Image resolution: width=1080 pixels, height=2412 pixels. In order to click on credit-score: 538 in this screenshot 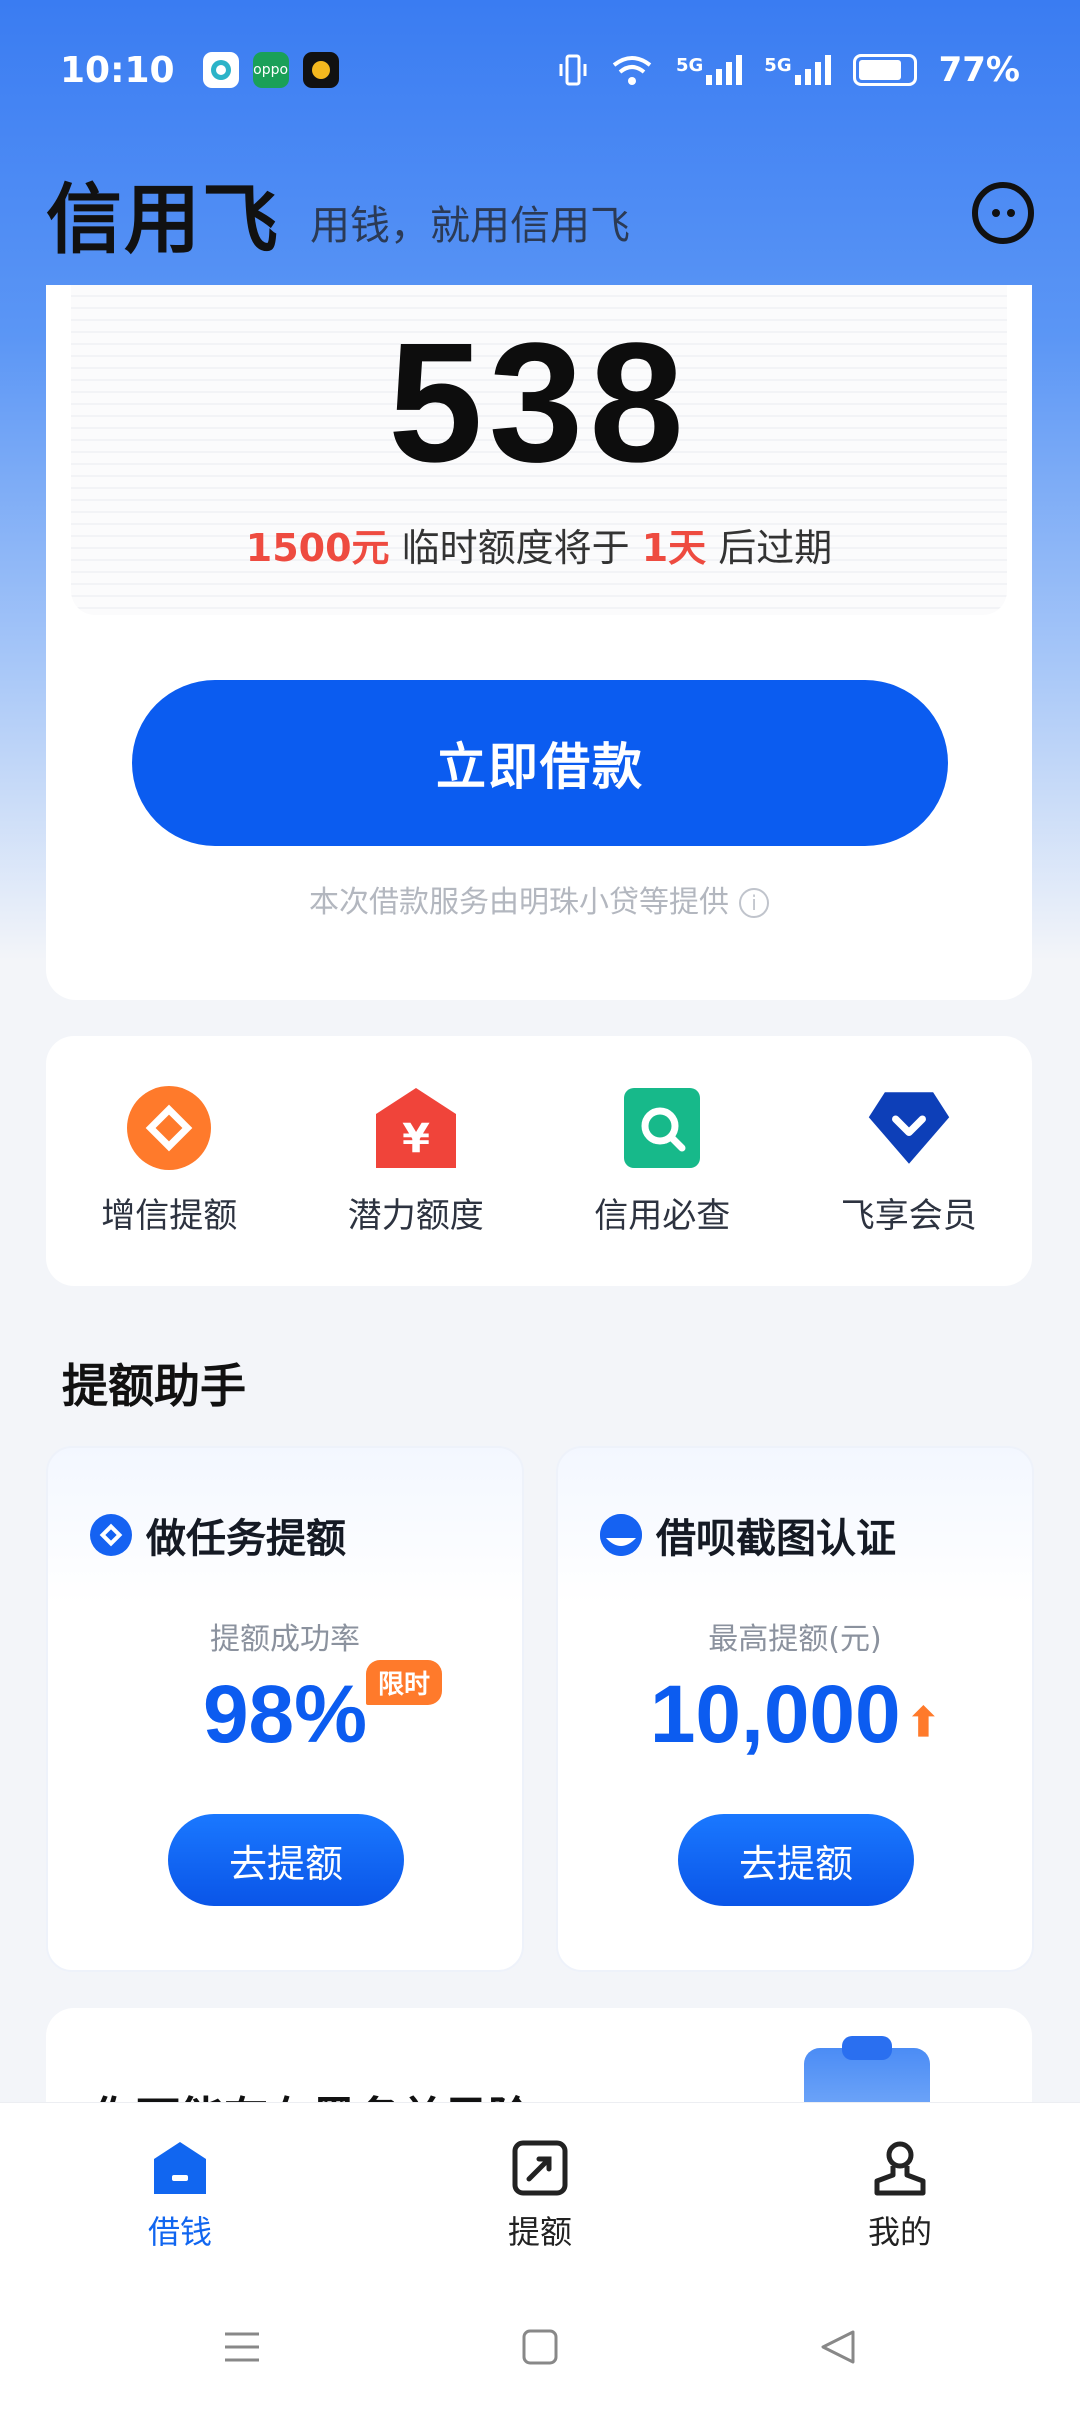, I will do `click(539, 403)`.